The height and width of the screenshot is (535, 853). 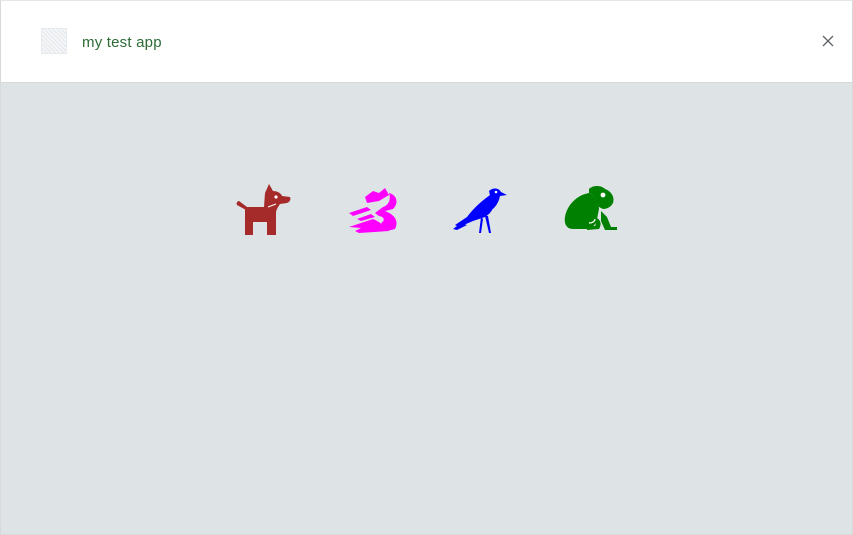 I want to click on close-button, so click(x=828, y=41).